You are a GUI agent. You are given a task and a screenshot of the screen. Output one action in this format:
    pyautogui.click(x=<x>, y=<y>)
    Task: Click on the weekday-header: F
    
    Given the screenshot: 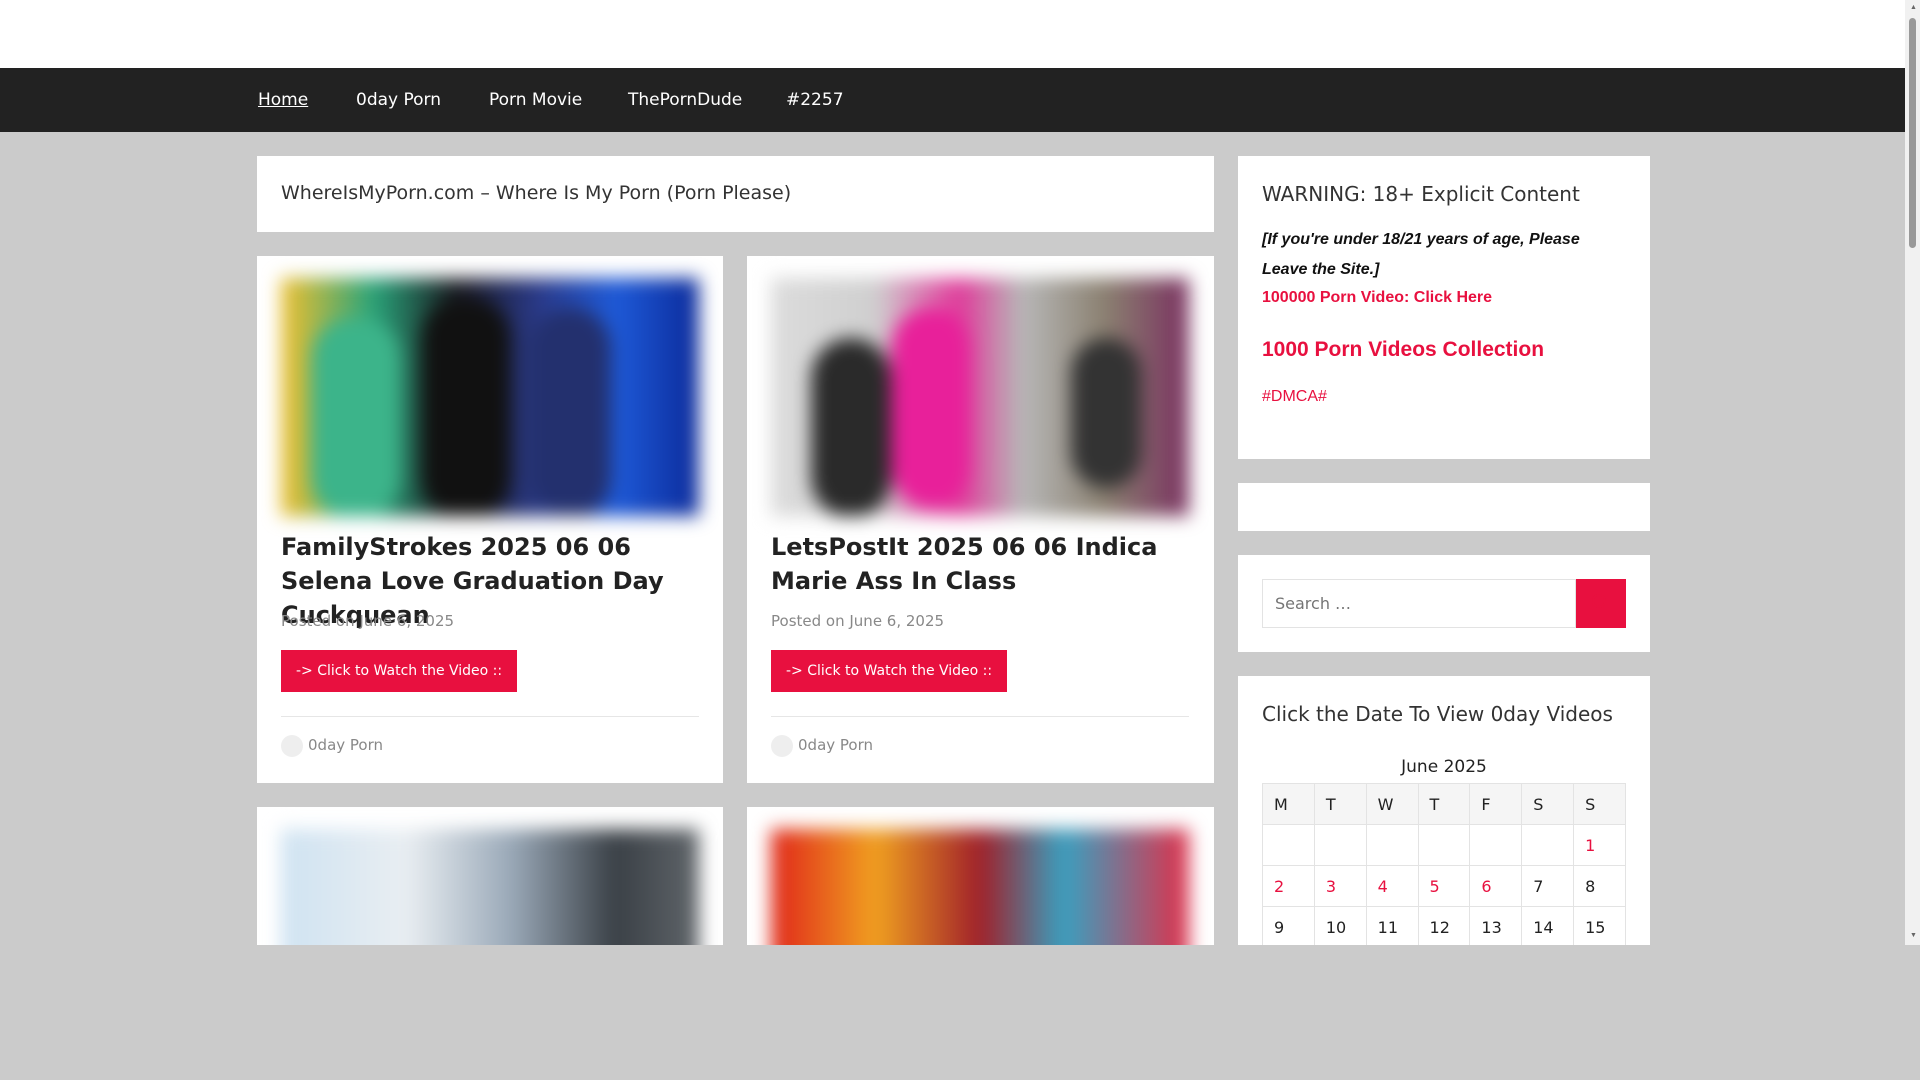 What is the action you would take?
    pyautogui.click(x=1496, y=804)
    